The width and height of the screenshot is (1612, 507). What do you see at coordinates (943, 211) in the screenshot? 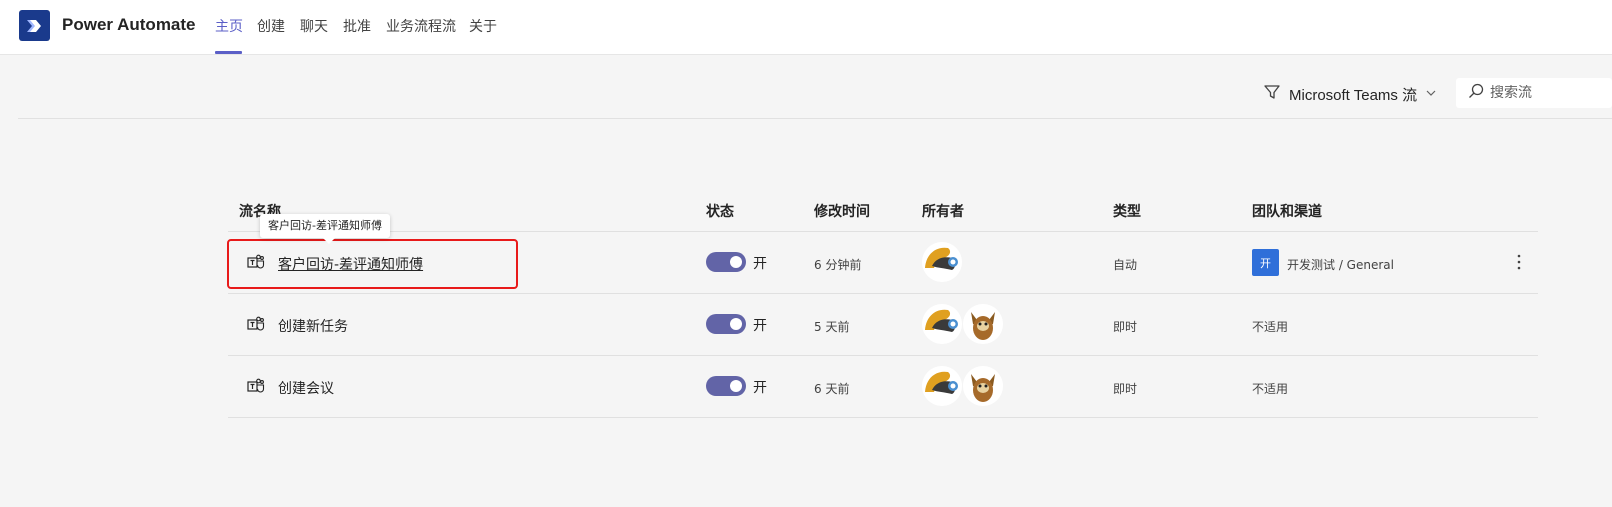
I see `column-header-owners: 所有者` at bounding box center [943, 211].